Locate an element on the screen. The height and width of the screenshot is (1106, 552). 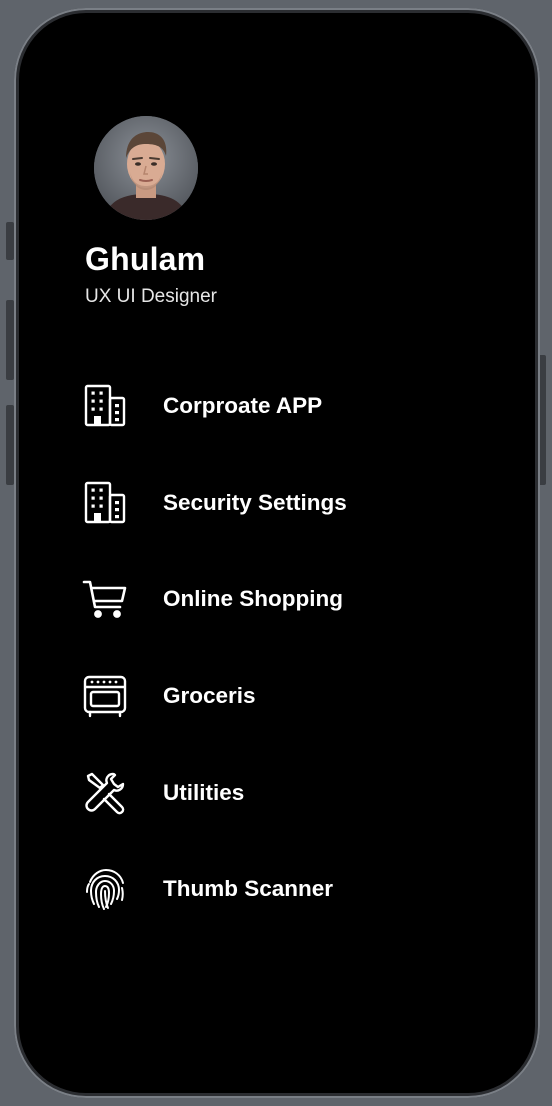
volume-up-button is located at coordinates (10, 340).